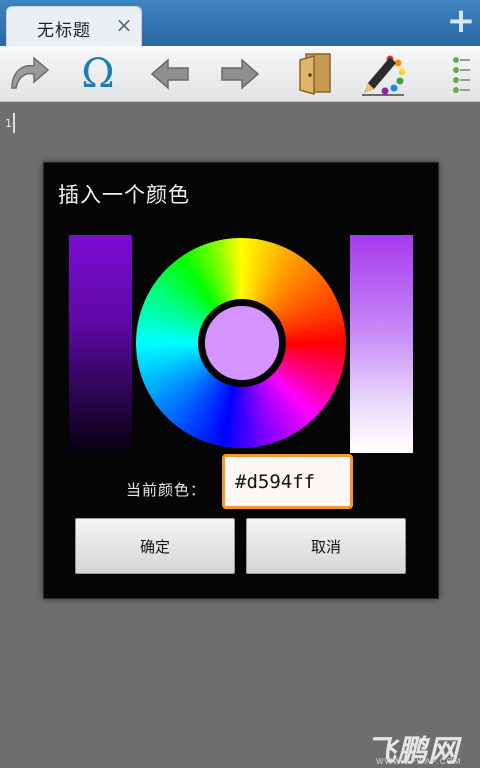  Describe the element at coordinates (287, 481) in the screenshot. I see `color-hex-input` at that location.